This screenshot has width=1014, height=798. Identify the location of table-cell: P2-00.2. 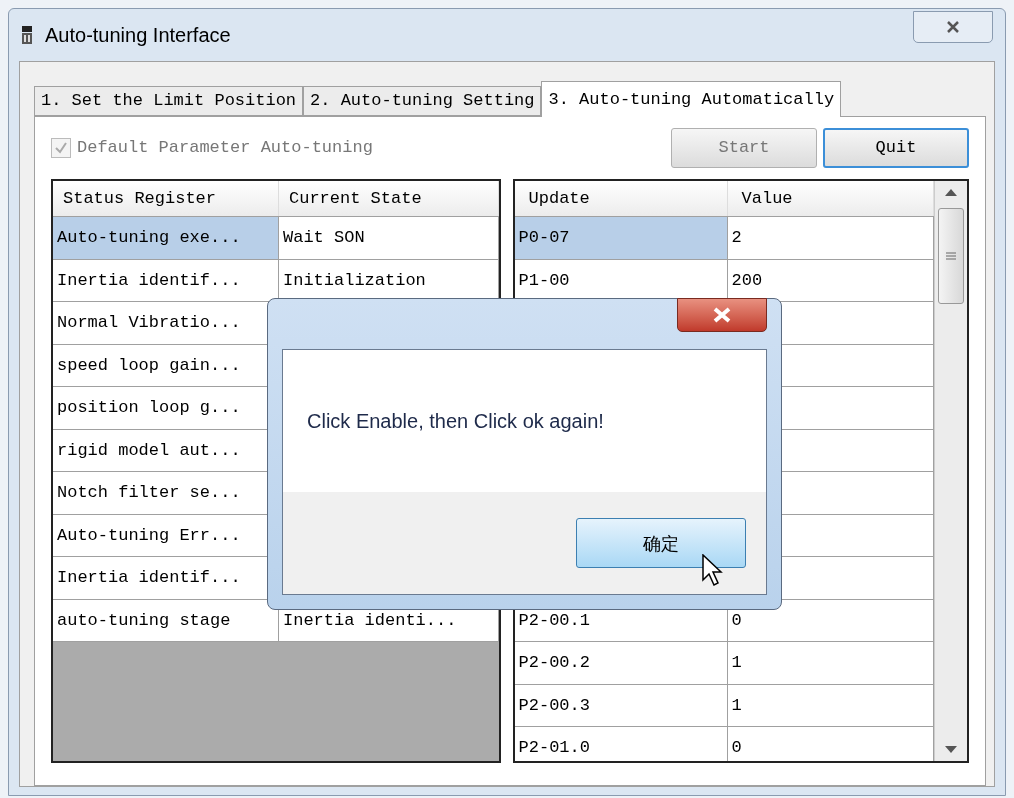
(621, 663).